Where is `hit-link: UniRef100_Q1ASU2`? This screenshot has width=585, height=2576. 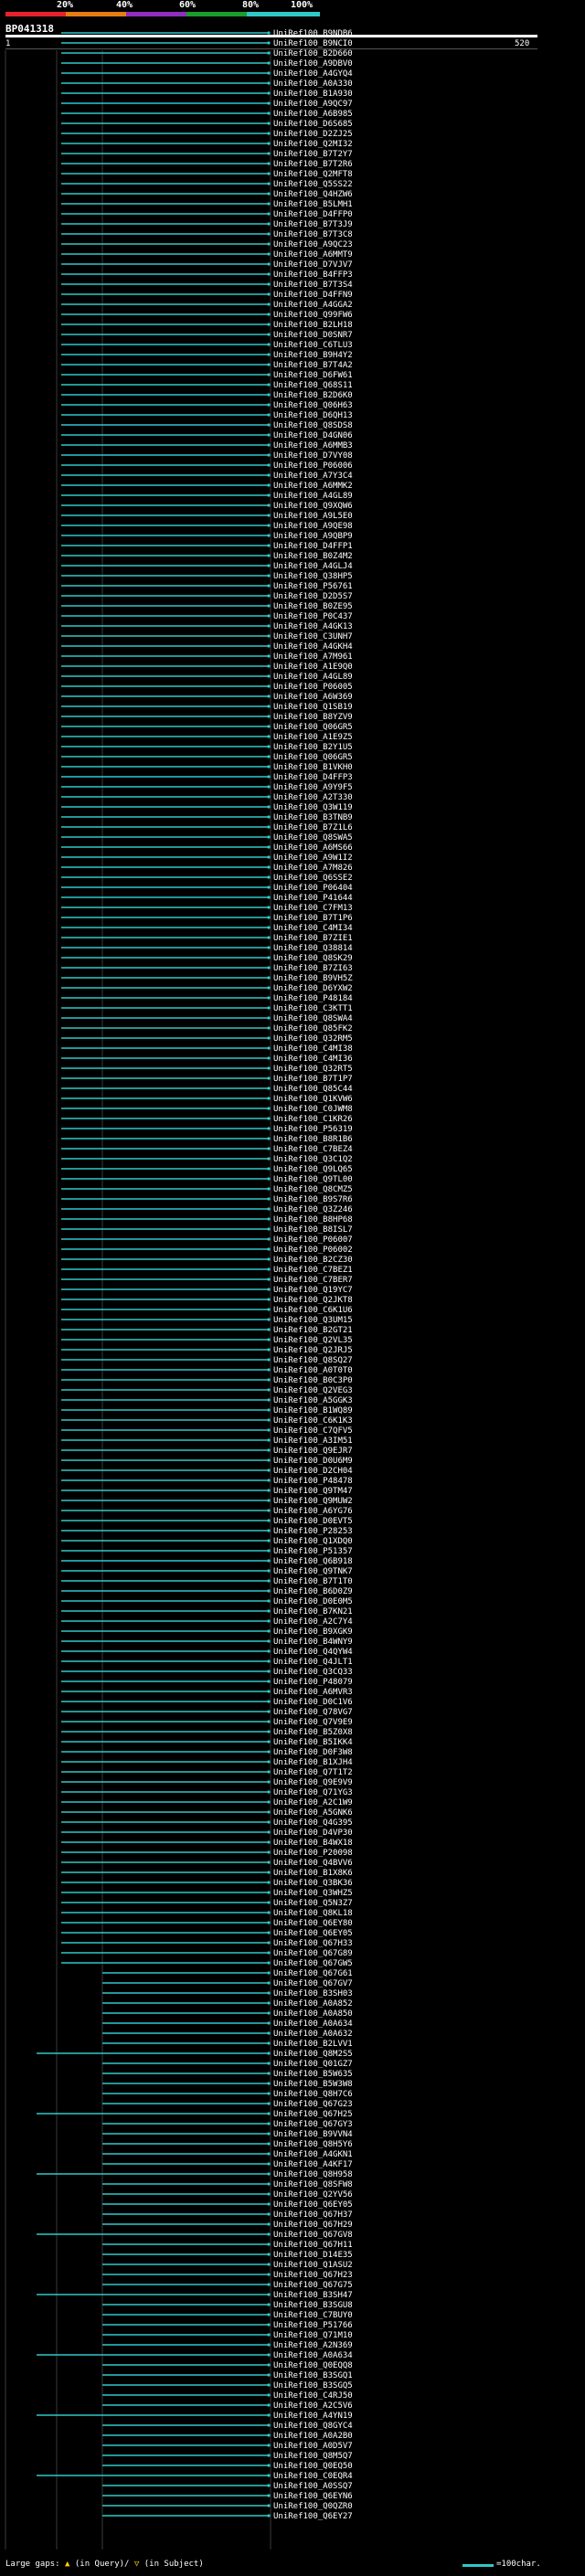 hit-link: UniRef100_Q1ASU2 is located at coordinates (313, 2265).